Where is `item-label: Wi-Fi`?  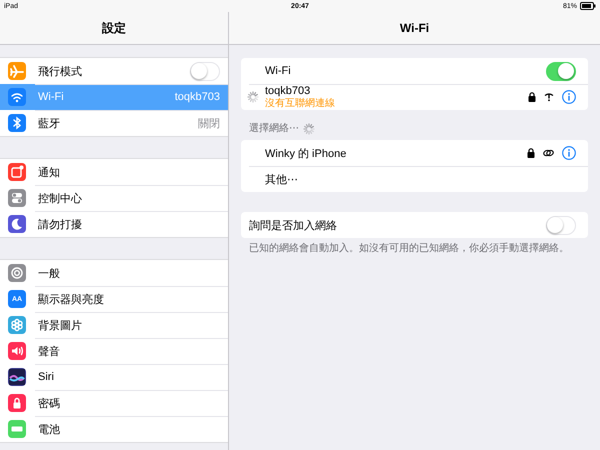 item-label: Wi-Fi is located at coordinates (51, 97).